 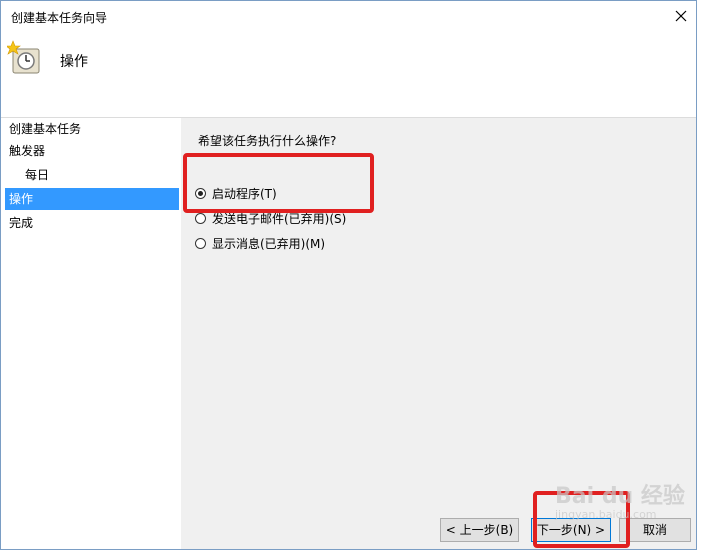 I want to click on option-start-program: 启动程序(T), so click(x=236, y=193).